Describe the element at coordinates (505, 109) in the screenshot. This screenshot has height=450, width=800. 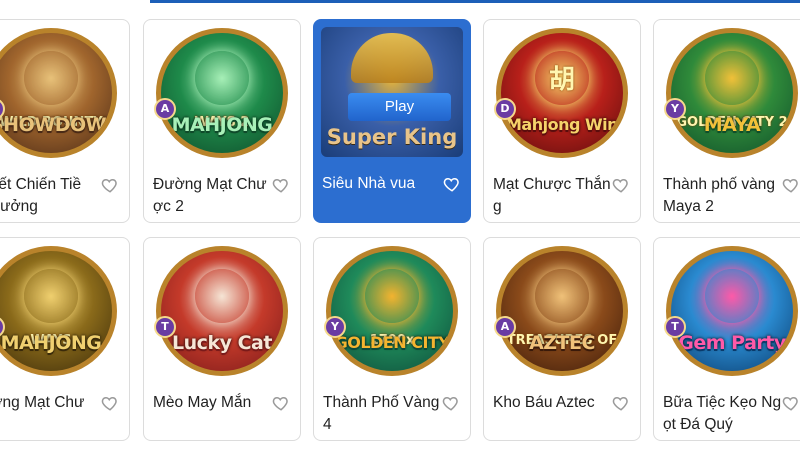
I see `provider-badge: D` at that location.